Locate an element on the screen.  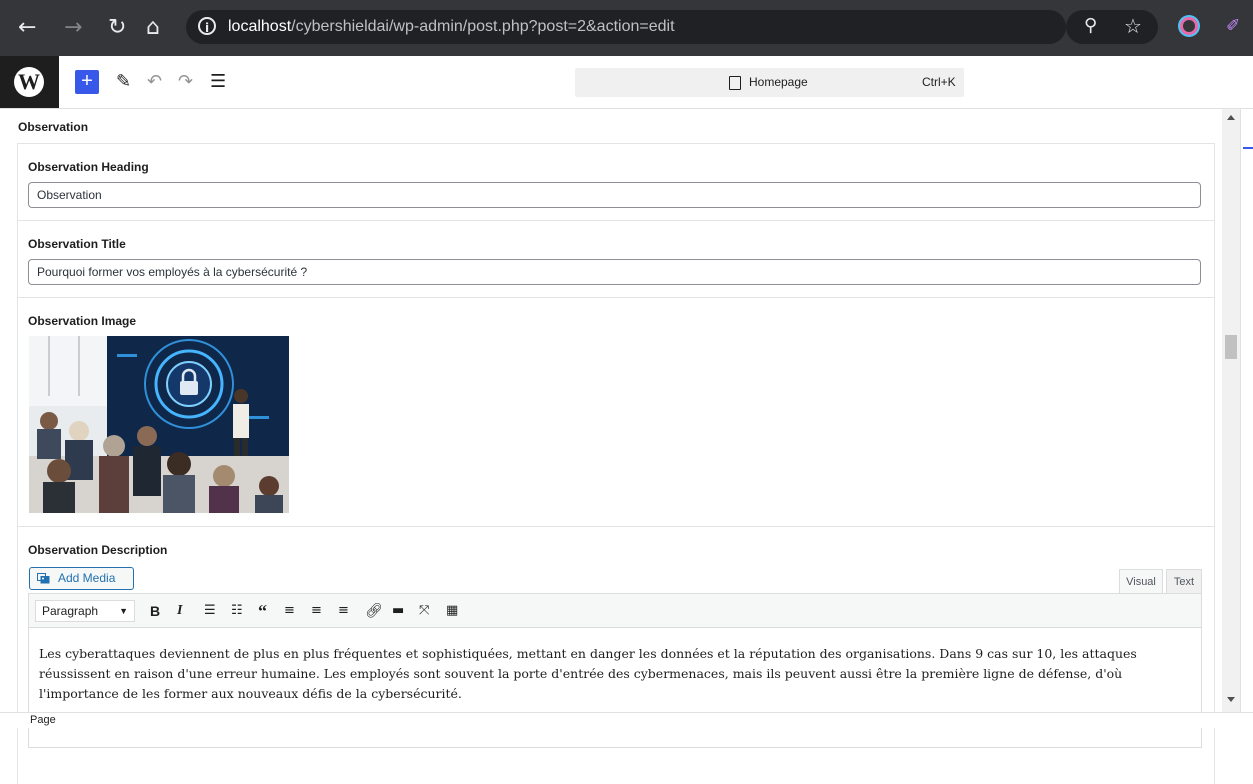
link-icon: 🔗︎ is located at coordinates (374, 611).